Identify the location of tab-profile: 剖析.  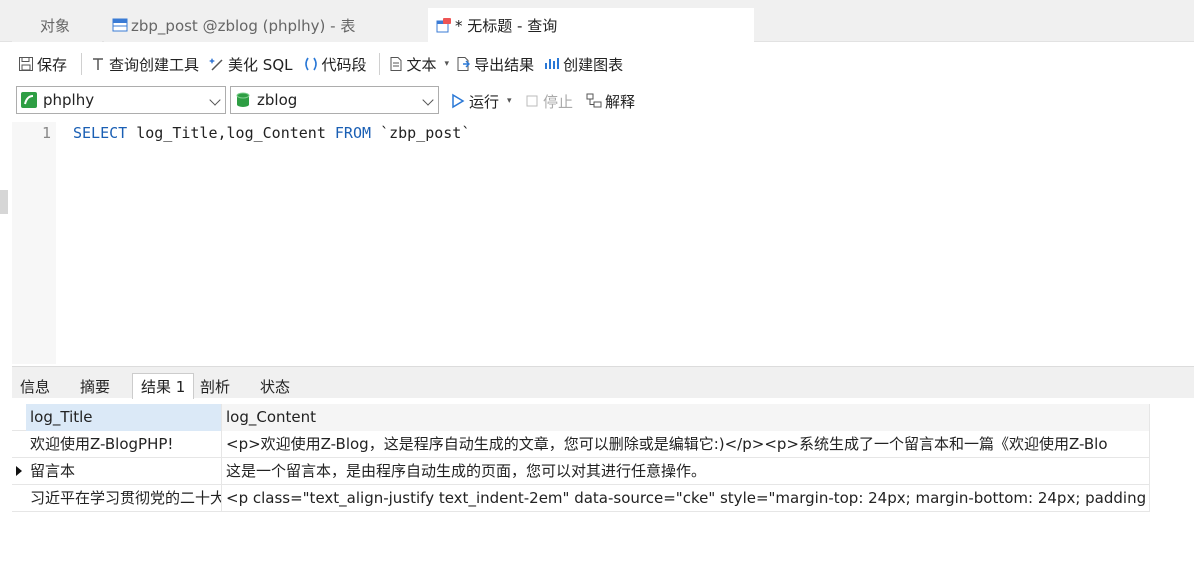
(215, 386).